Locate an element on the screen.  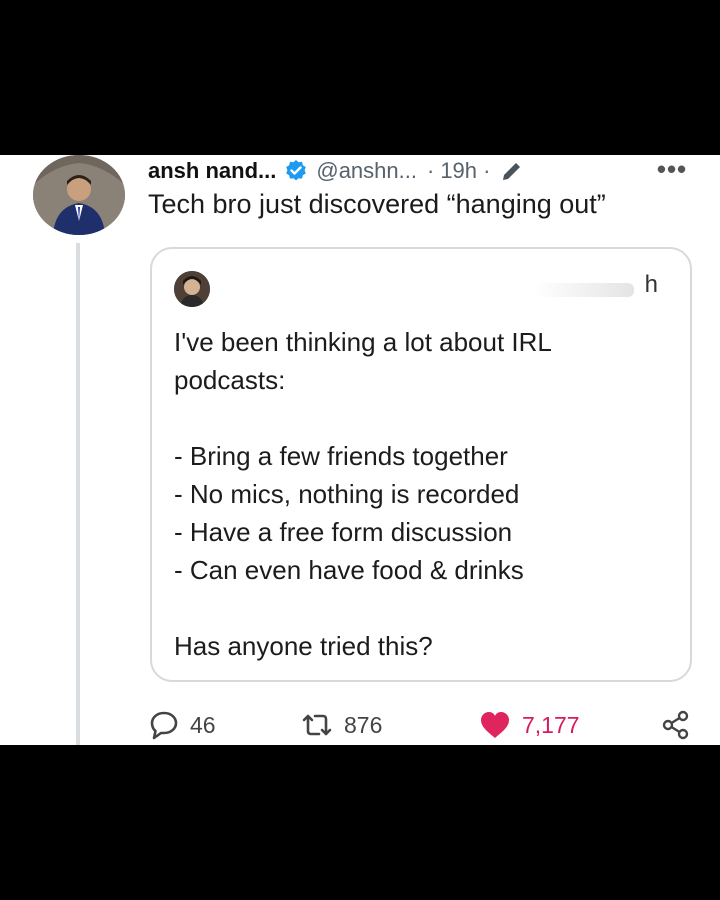
tweet-header: ansh nand... @anshn... · 19h · is located at coordinates (336, 173).